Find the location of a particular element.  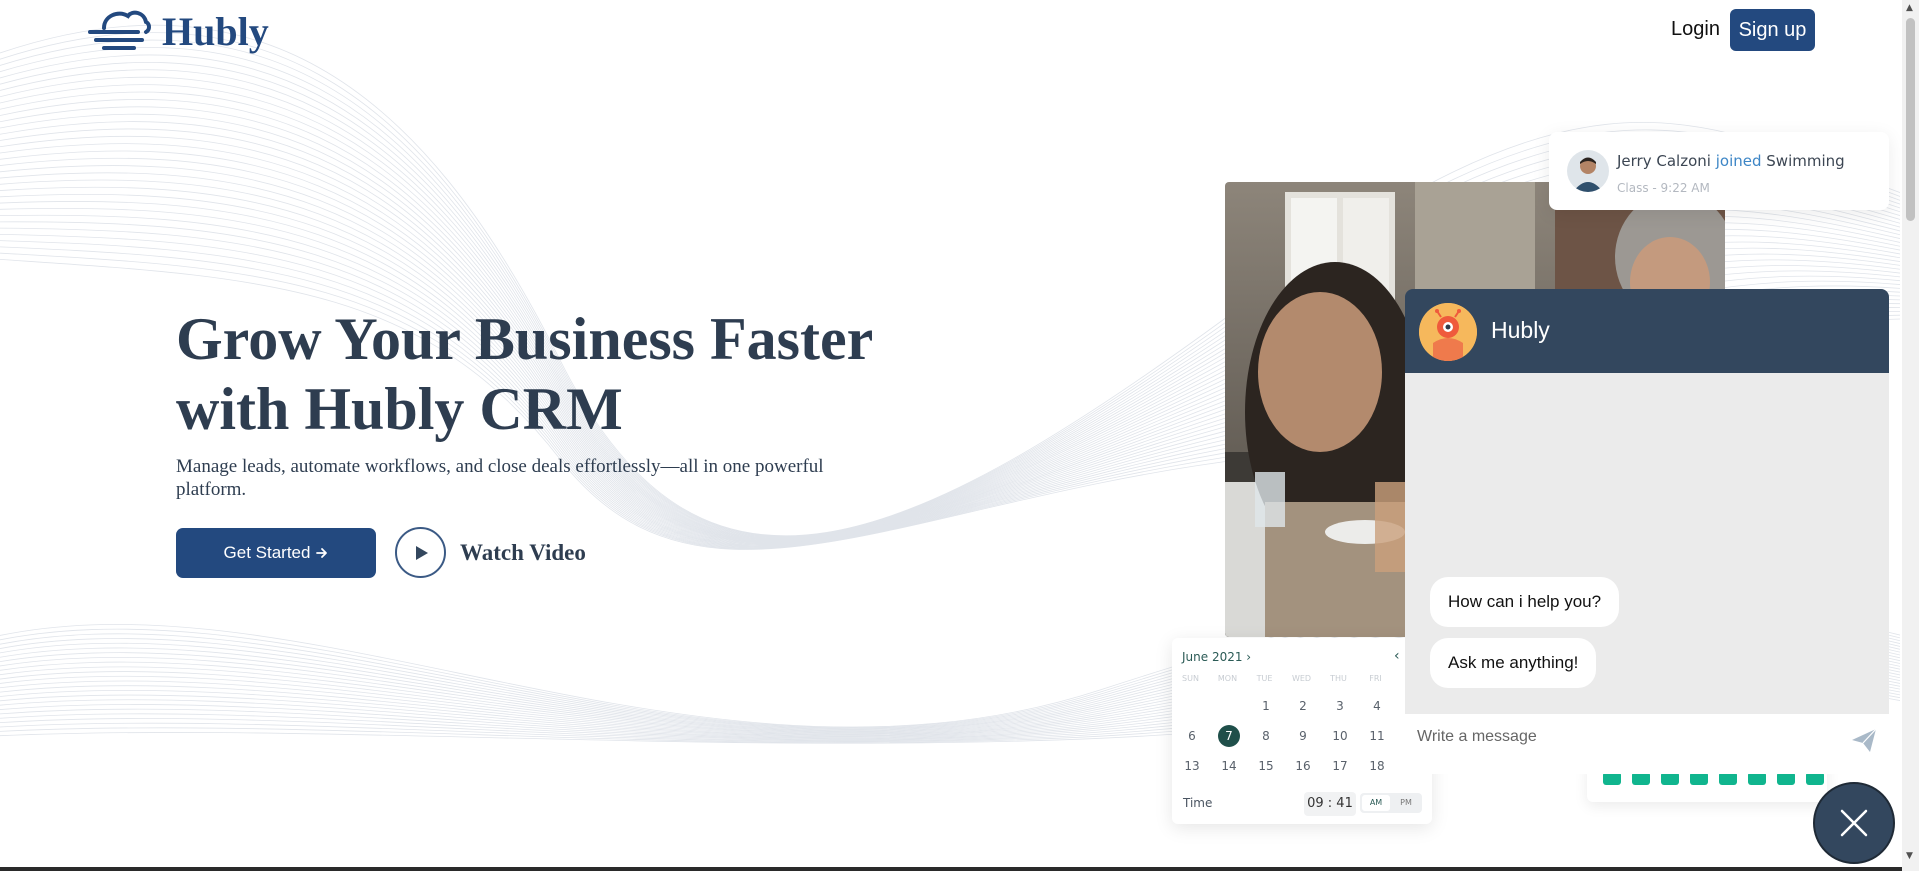

calendar-day: 3 is located at coordinates (1340, 706).